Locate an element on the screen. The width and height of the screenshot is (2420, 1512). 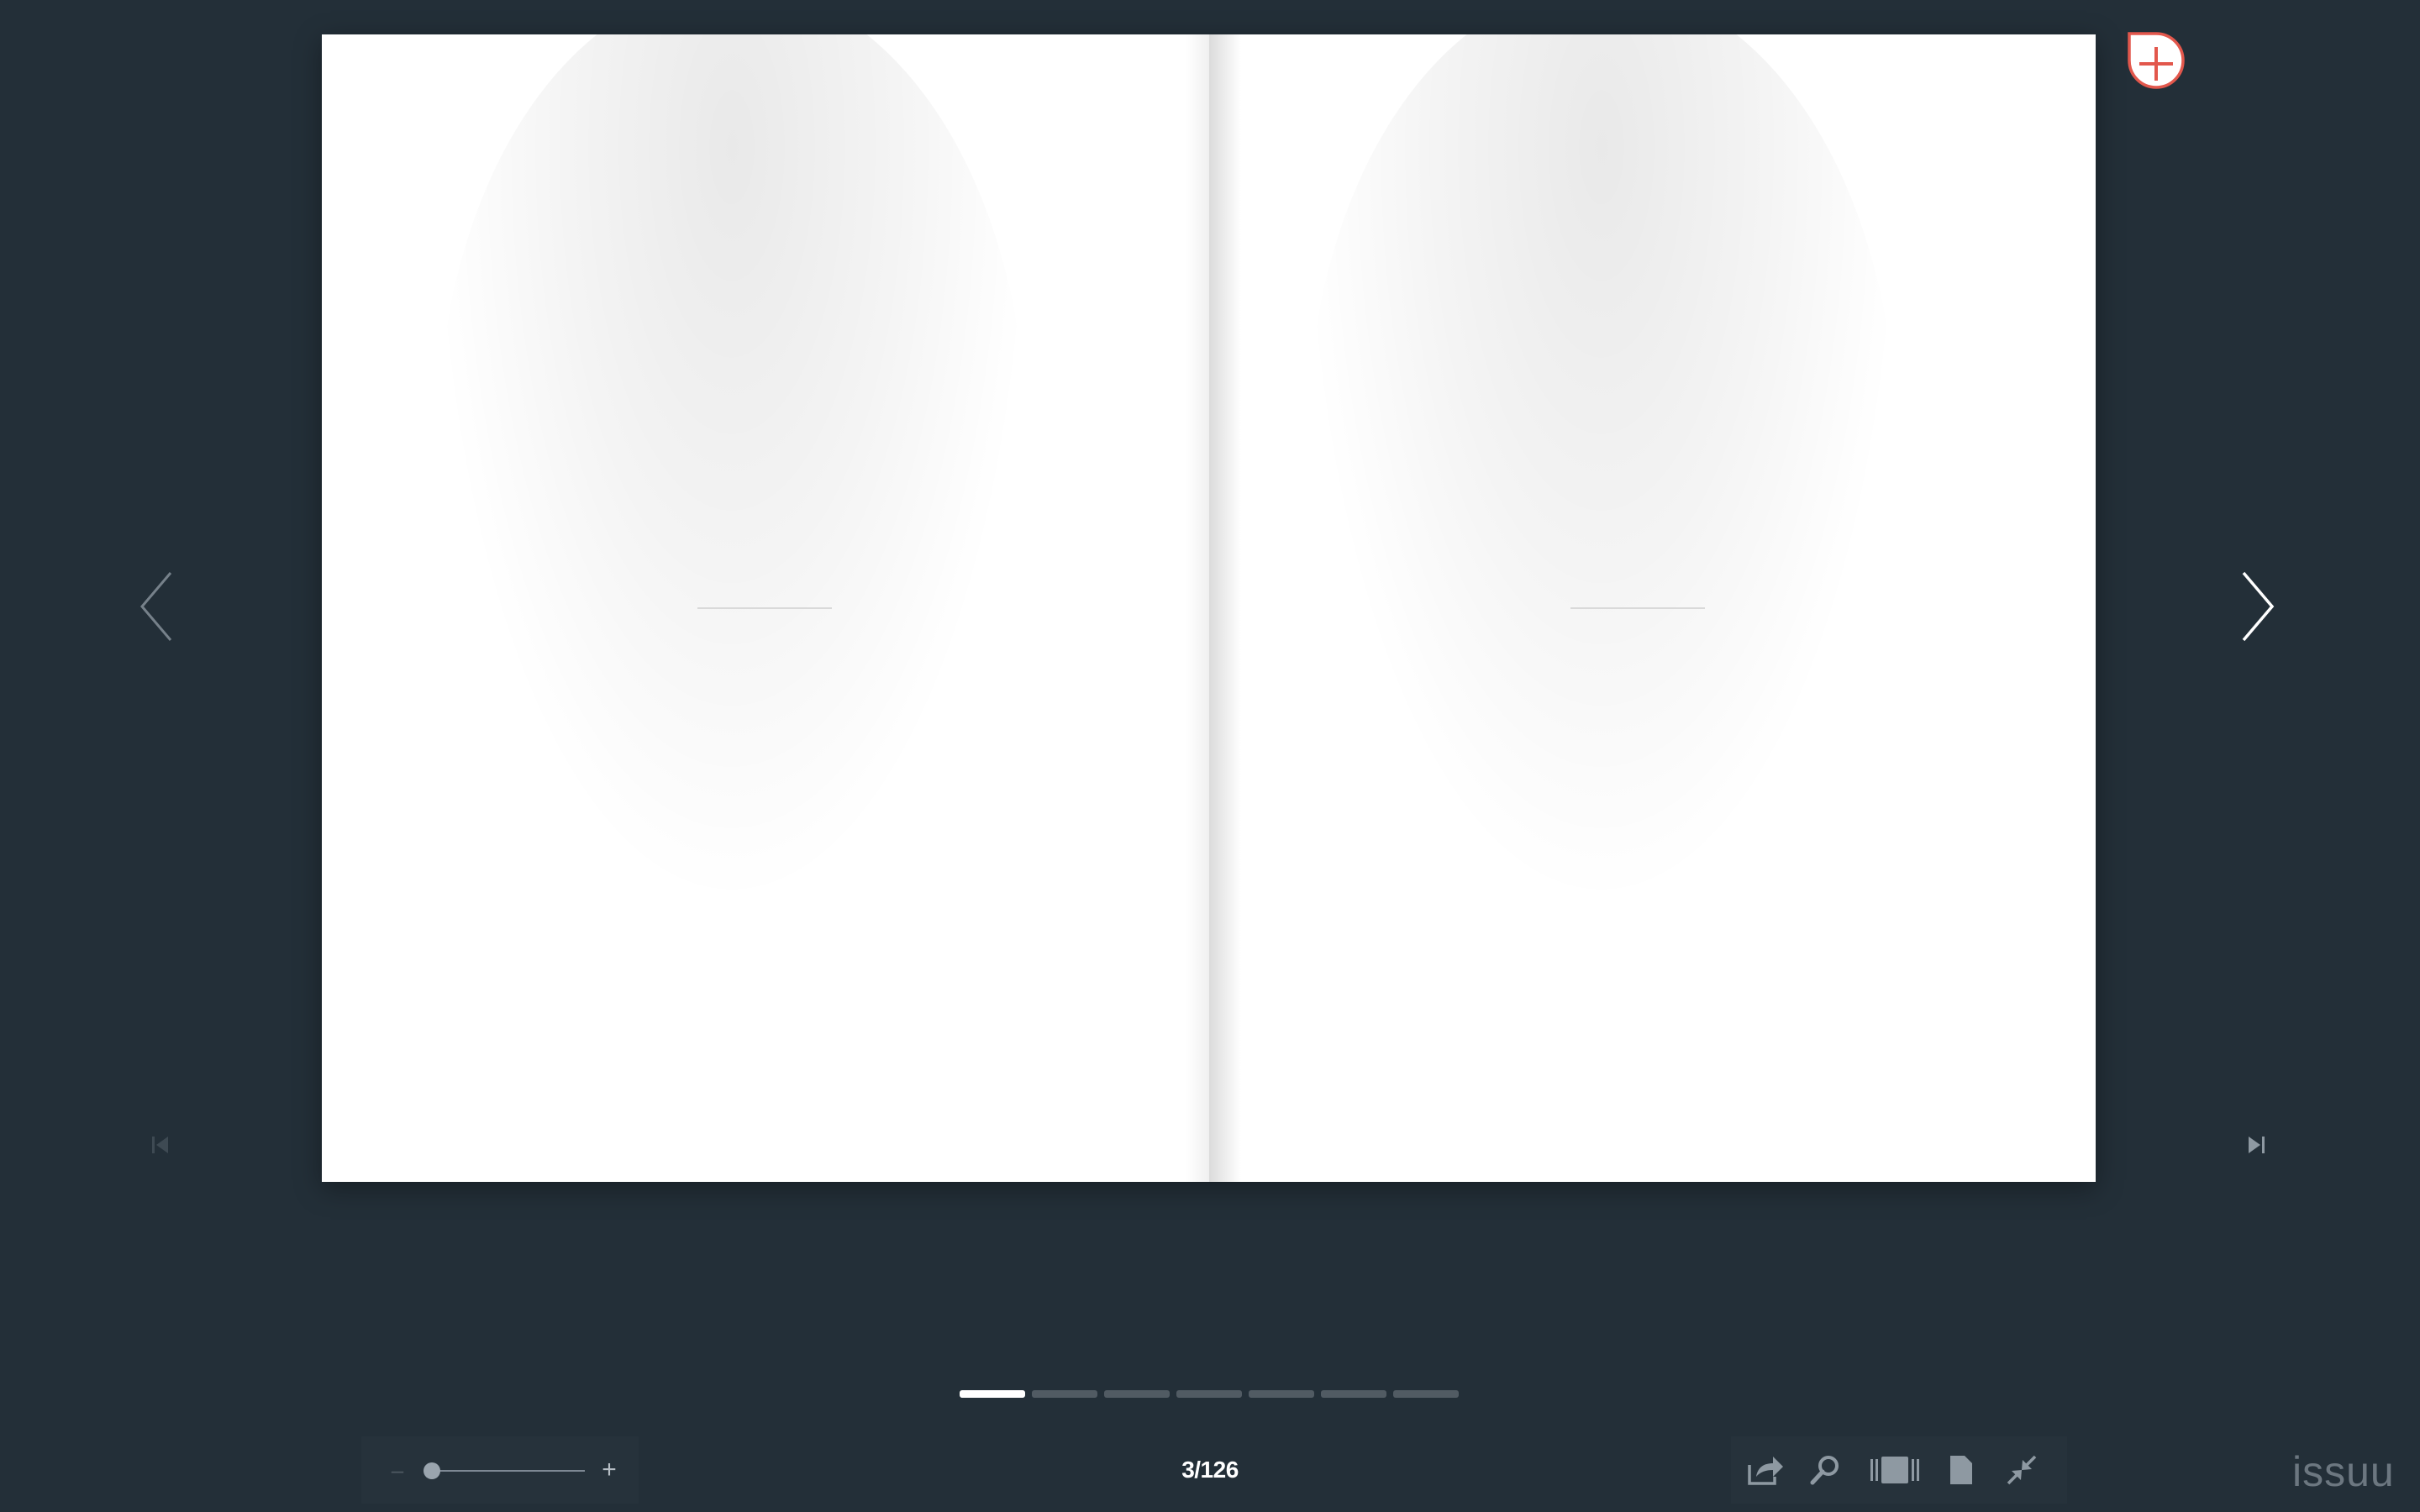
thumbnails-icon is located at coordinates (1894, 1470).